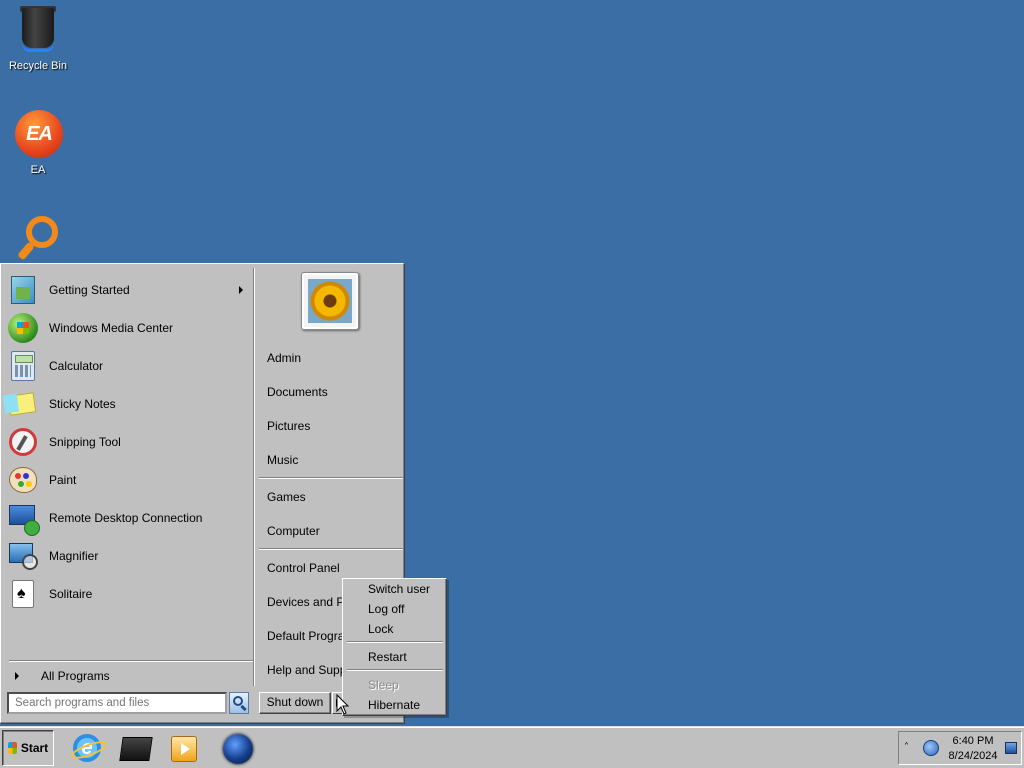  I want to click on program-label: Snipping Tool, so click(85, 442).